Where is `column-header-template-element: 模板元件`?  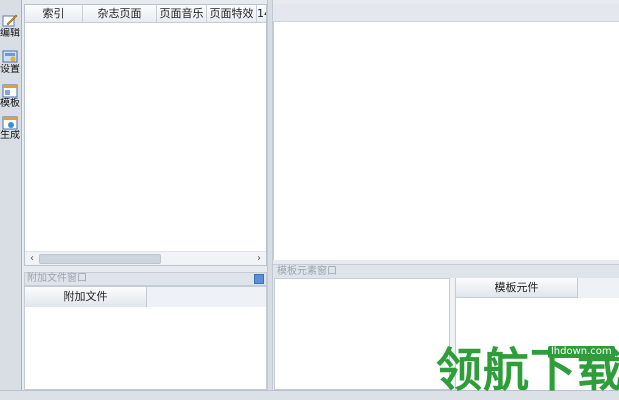
column-header-template-element: 模板元件 is located at coordinates (517, 288).